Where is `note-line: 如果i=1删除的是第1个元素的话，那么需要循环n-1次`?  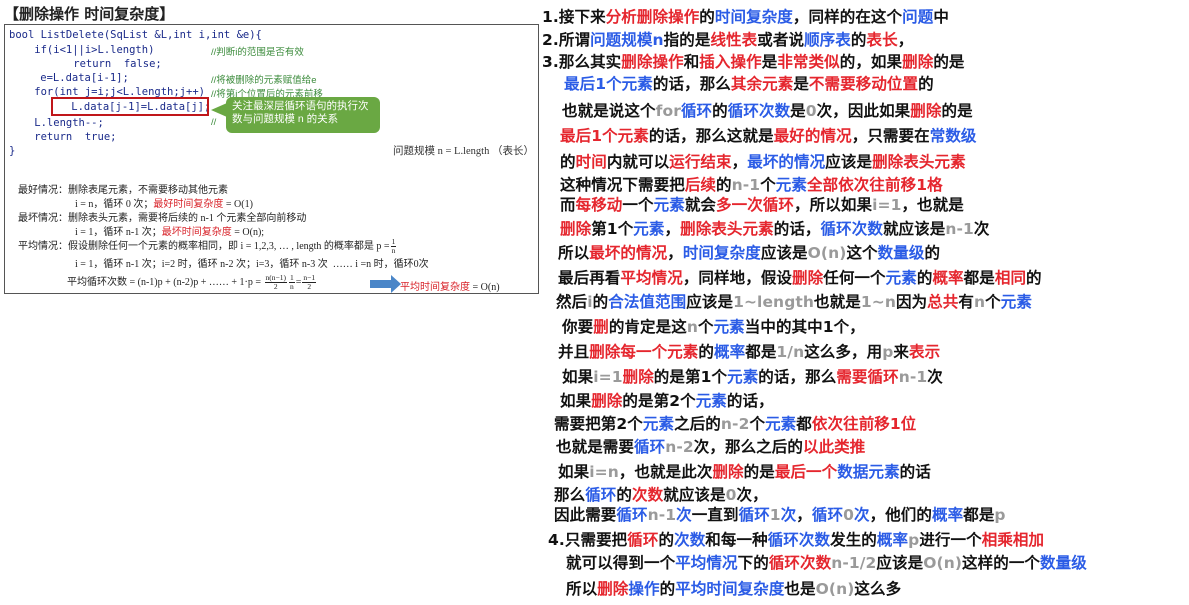 note-line: 如果i=1删除的是第1个元素的话，那么需要循环n-1次 is located at coordinates (752, 376).